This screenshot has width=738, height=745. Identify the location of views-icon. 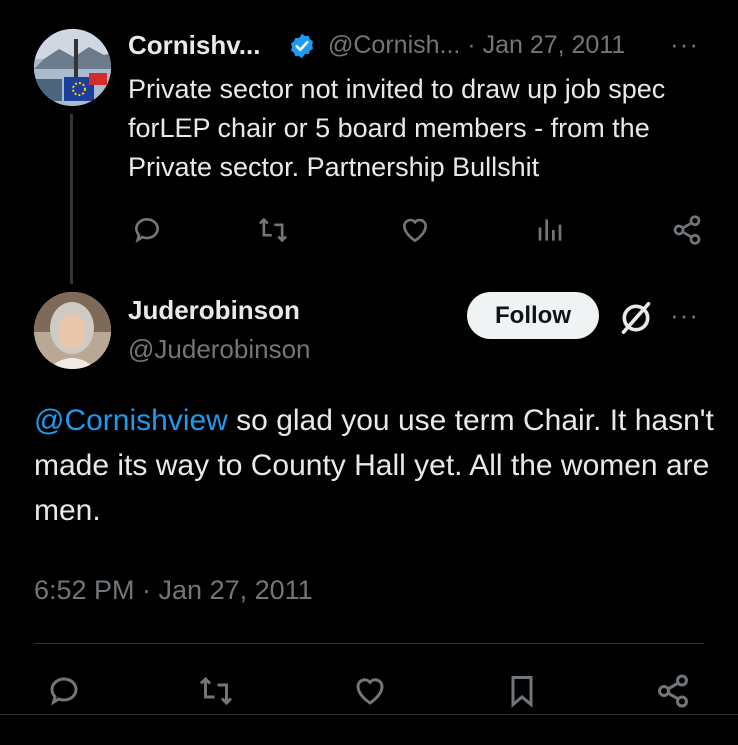
(552, 230).